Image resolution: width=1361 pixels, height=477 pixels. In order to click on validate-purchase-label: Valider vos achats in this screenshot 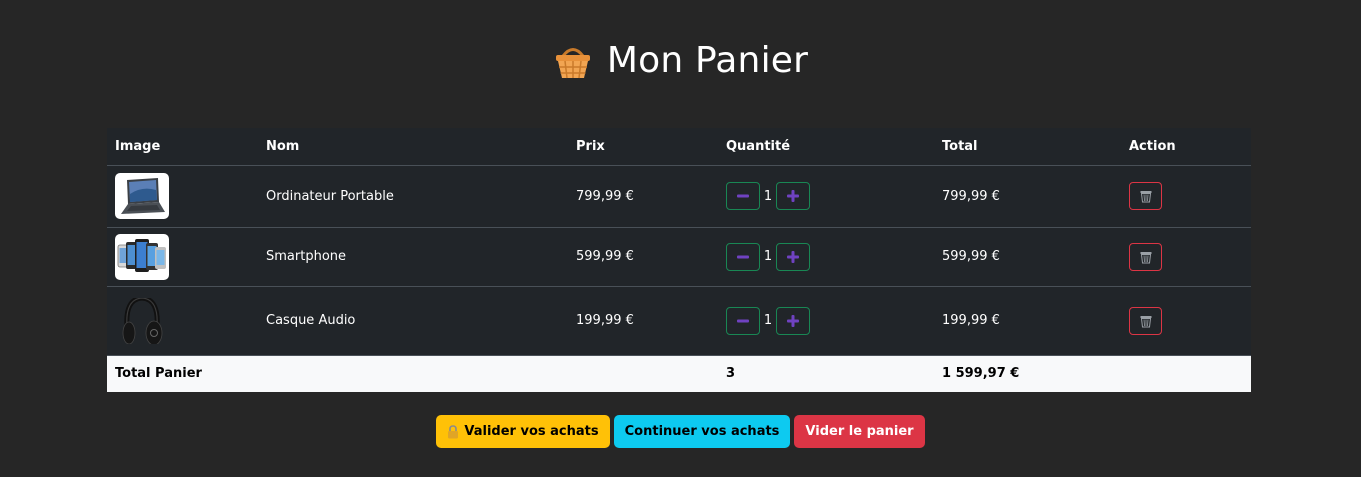, I will do `click(531, 431)`.